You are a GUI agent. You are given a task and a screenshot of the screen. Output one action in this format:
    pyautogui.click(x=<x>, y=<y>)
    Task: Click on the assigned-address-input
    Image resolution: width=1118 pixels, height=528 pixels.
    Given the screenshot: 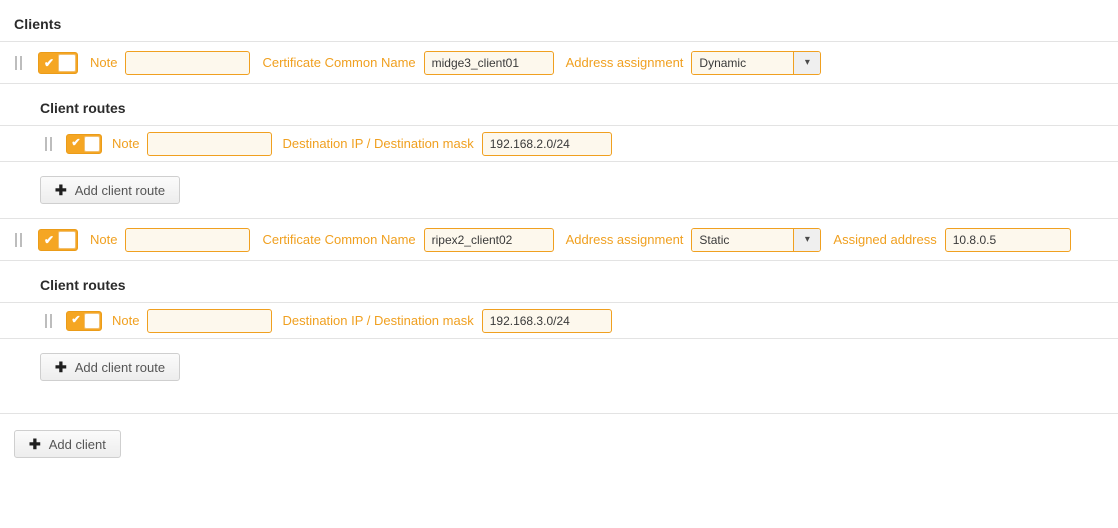 What is the action you would take?
    pyautogui.click(x=1007, y=239)
    